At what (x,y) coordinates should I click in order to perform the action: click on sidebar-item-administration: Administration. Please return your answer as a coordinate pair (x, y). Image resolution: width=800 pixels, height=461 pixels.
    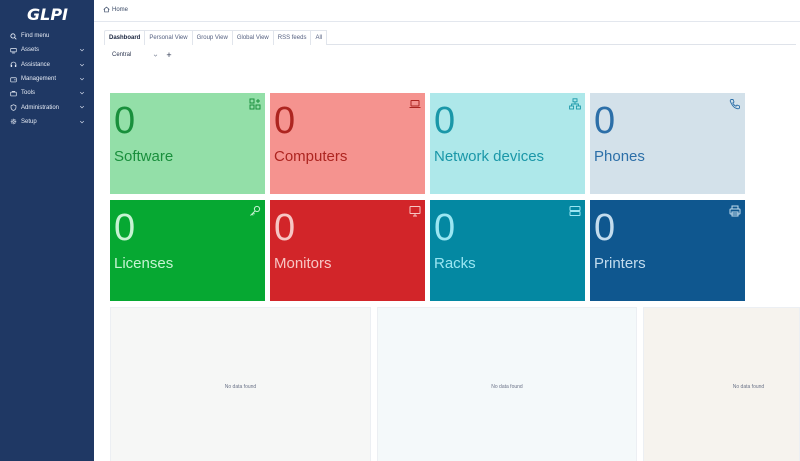
    Looking at the image, I should click on (47, 107).